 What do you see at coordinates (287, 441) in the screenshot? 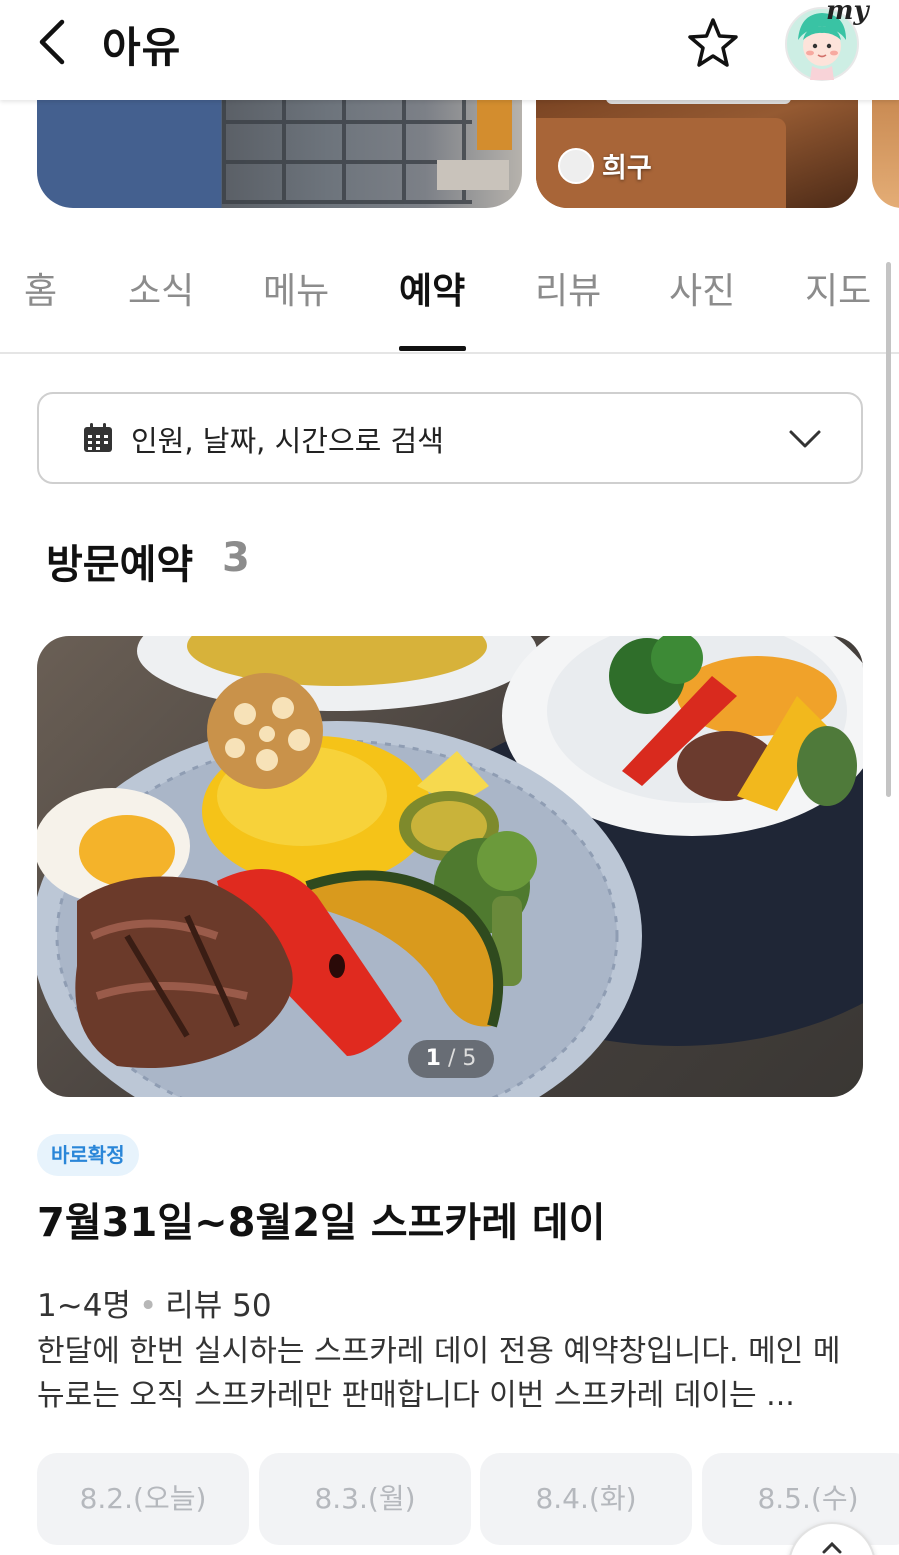
I see `search-label: 인원, 날짜, 시간으로 검색` at bounding box center [287, 441].